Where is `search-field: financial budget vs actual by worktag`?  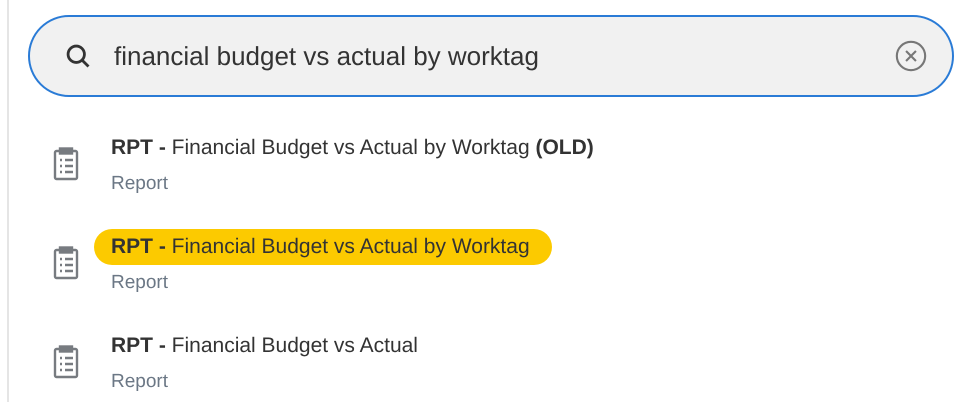
search-field: financial budget vs actual by worktag is located at coordinates (504, 56).